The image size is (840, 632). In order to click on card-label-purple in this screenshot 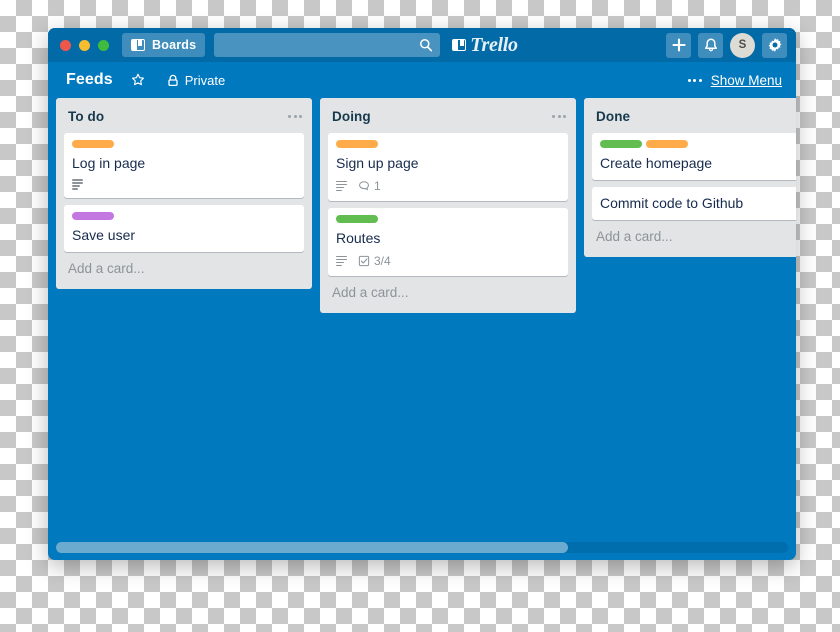, I will do `click(93, 215)`.